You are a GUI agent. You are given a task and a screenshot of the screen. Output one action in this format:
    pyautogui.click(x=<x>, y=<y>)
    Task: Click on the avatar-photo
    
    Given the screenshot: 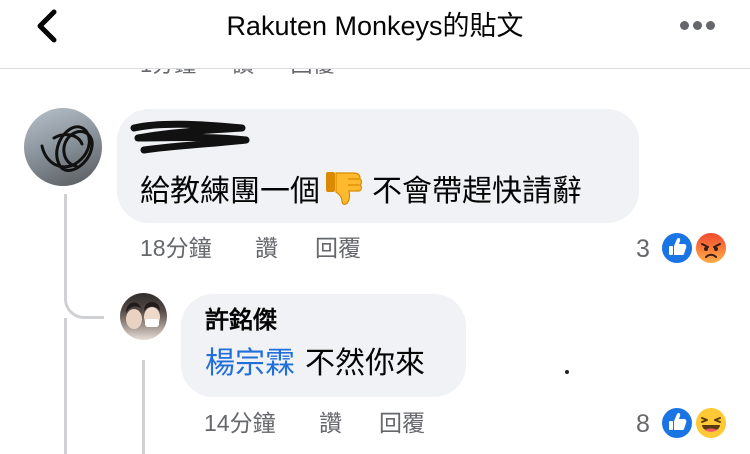 What is the action you would take?
    pyautogui.click(x=143, y=315)
    